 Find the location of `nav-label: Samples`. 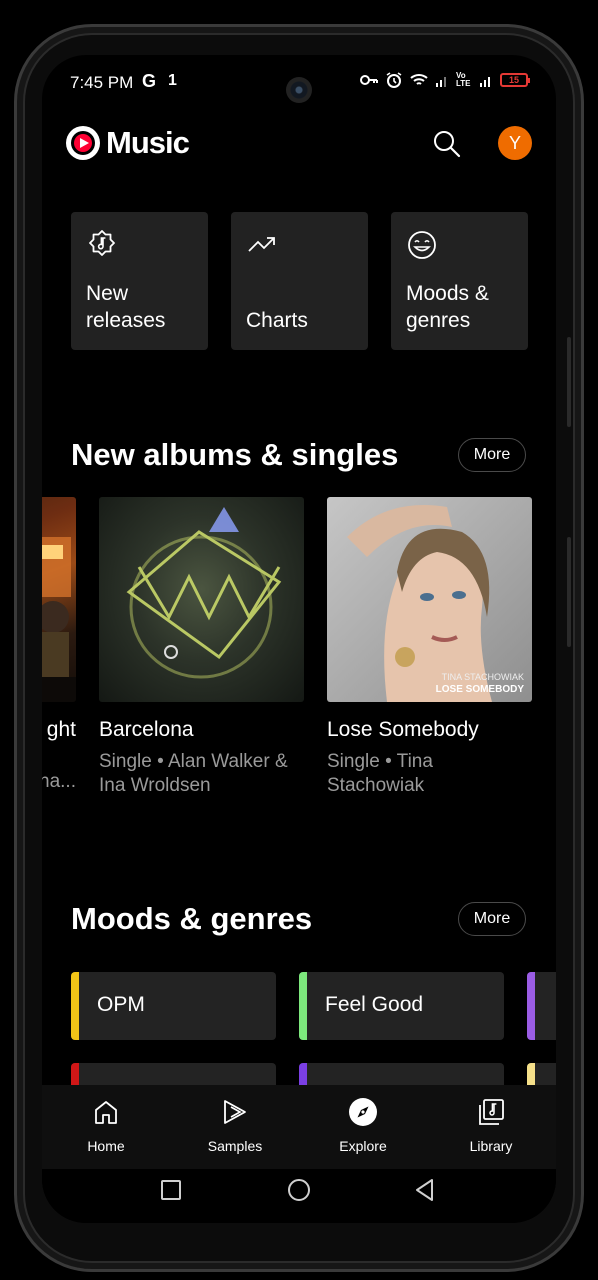

nav-label: Samples is located at coordinates (235, 1146).